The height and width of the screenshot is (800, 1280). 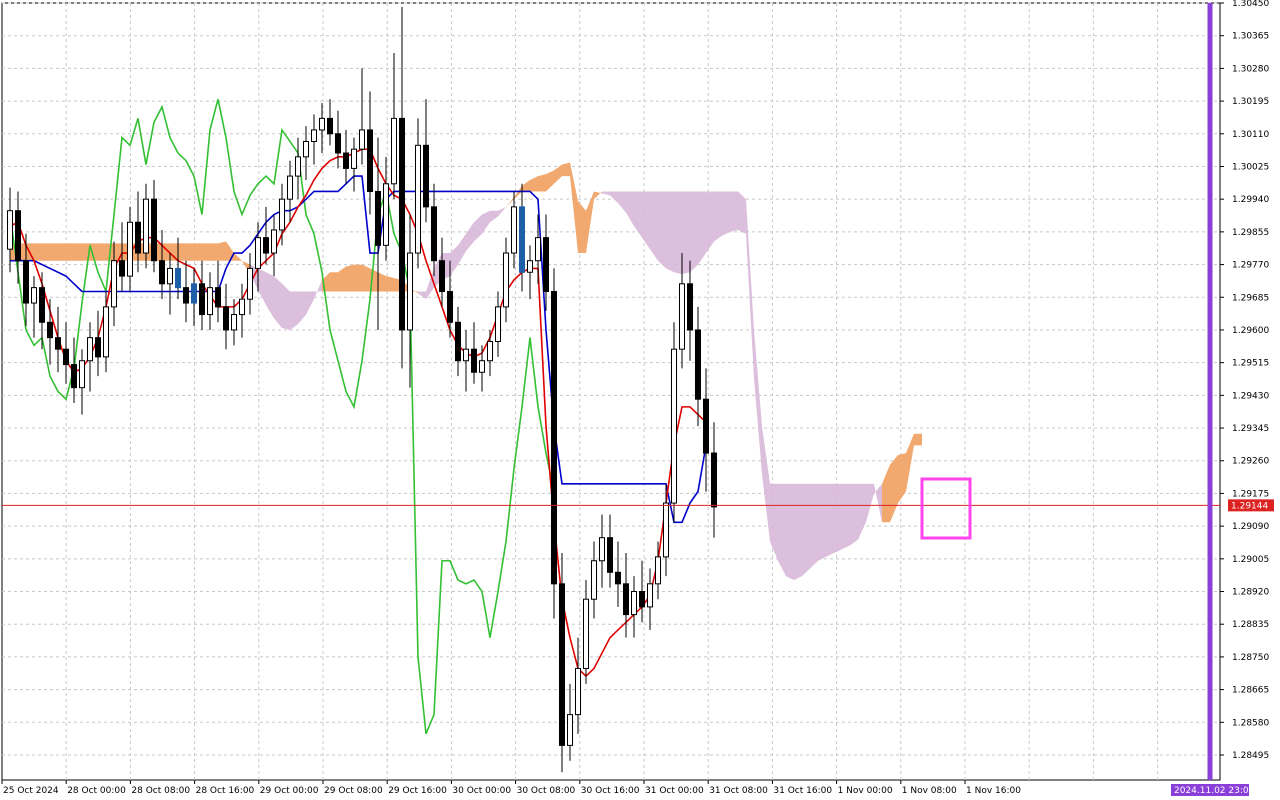 I want to click on x-tick-label: 29 Oct 16:00, so click(x=417, y=791).